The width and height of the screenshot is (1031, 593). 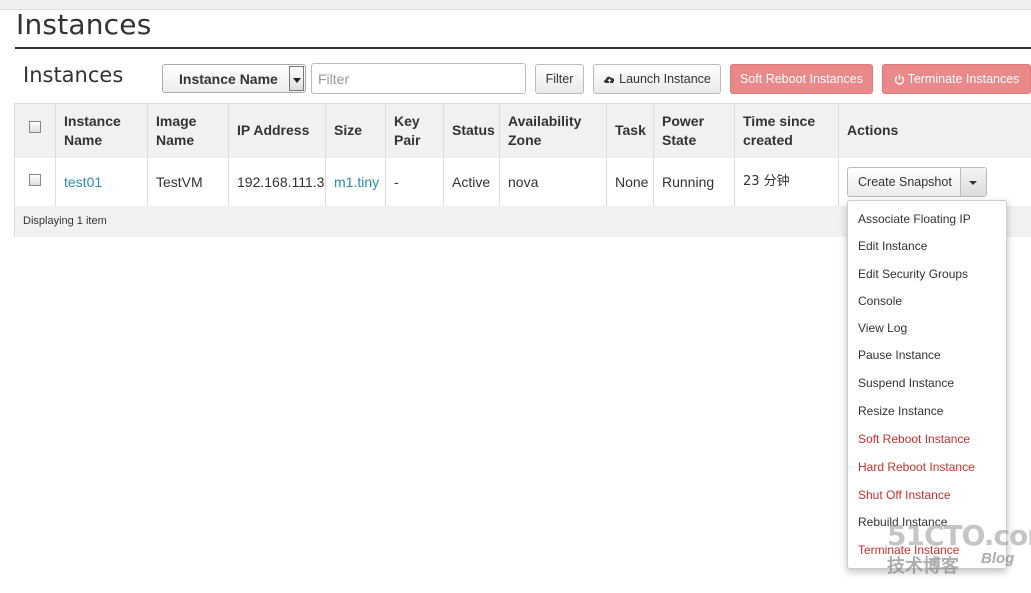 What do you see at coordinates (472, 131) in the screenshot?
I see `header-status: Status` at bounding box center [472, 131].